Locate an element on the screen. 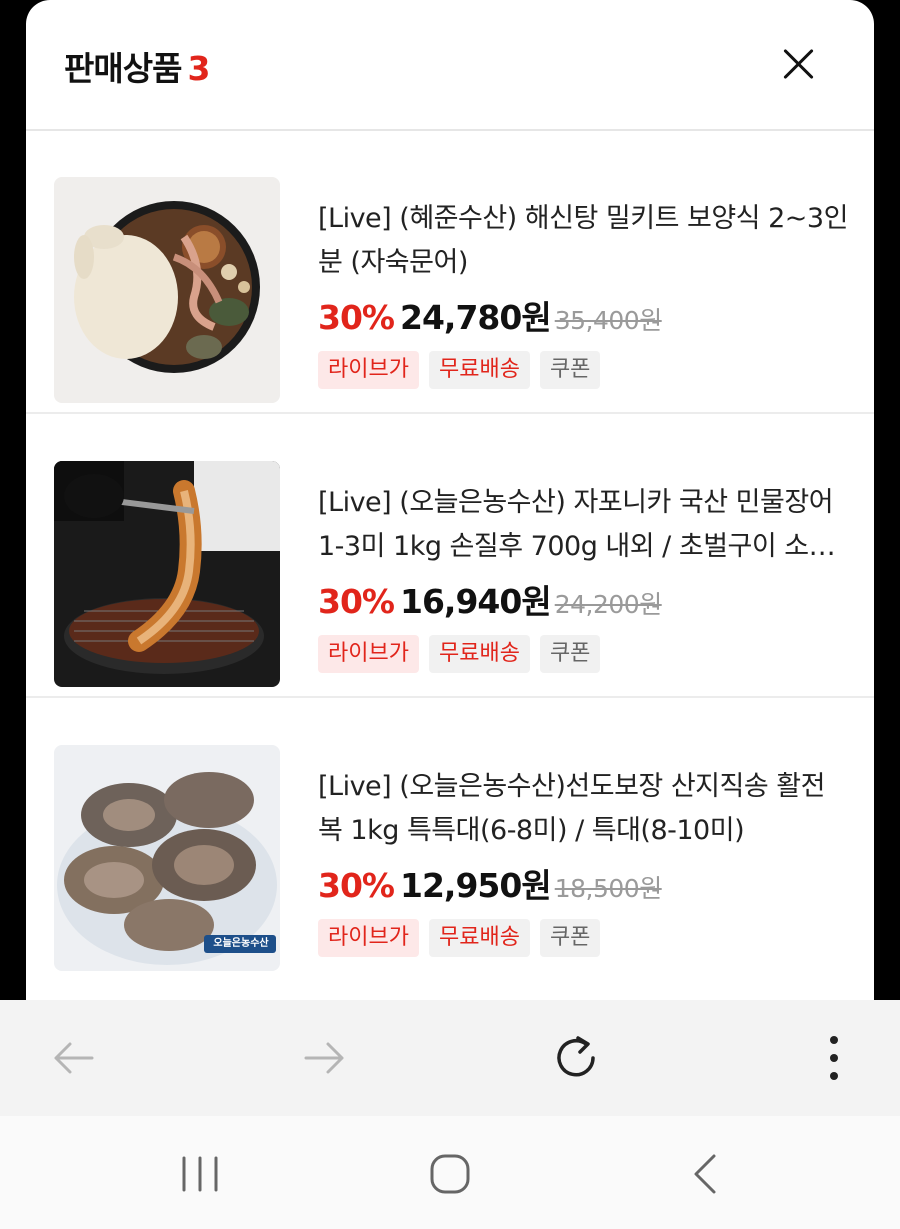  product-image-haesintang is located at coordinates (167, 290).